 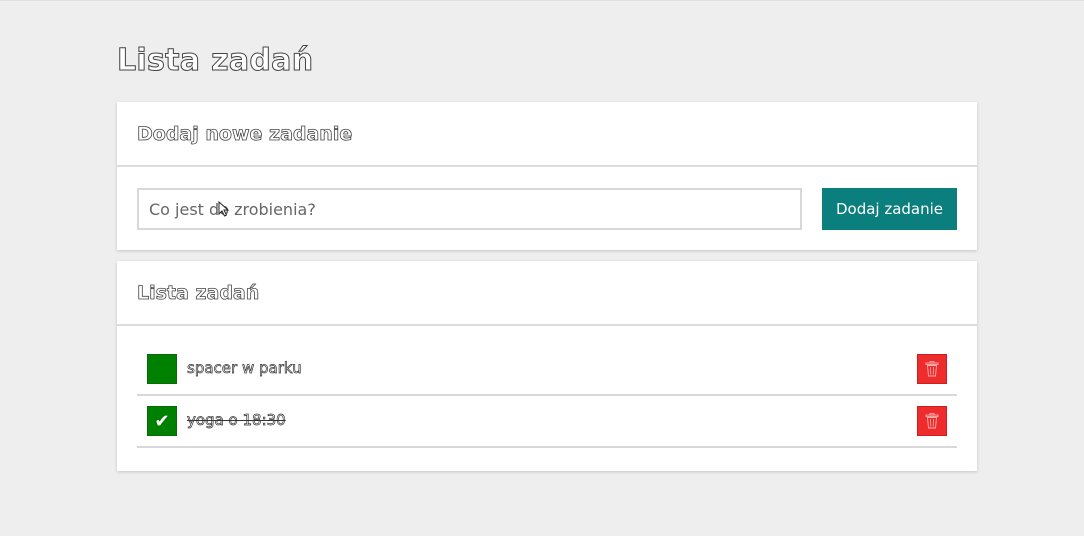 What do you see at coordinates (162, 421) in the screenshot?
I see `task-checkbox-checked: ✔` at bounding box center [162, 421].